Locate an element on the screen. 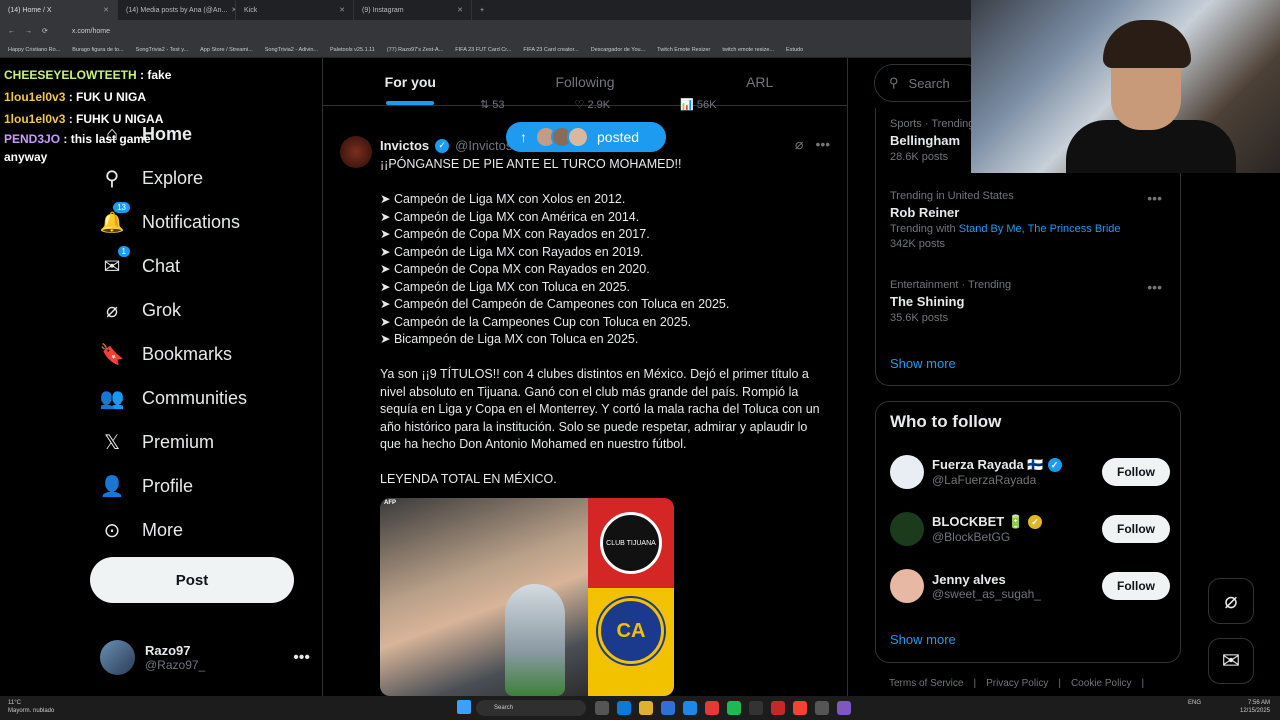 This screenshot has width=1280, height=720. tweet-avatar is located at coordinates (356, 152).